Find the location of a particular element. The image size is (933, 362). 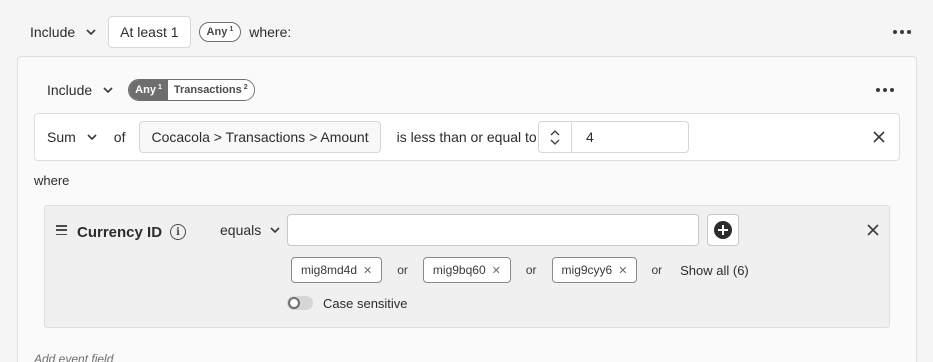

scope-transactions-label: Transactions is located at coordinates (207, 90).